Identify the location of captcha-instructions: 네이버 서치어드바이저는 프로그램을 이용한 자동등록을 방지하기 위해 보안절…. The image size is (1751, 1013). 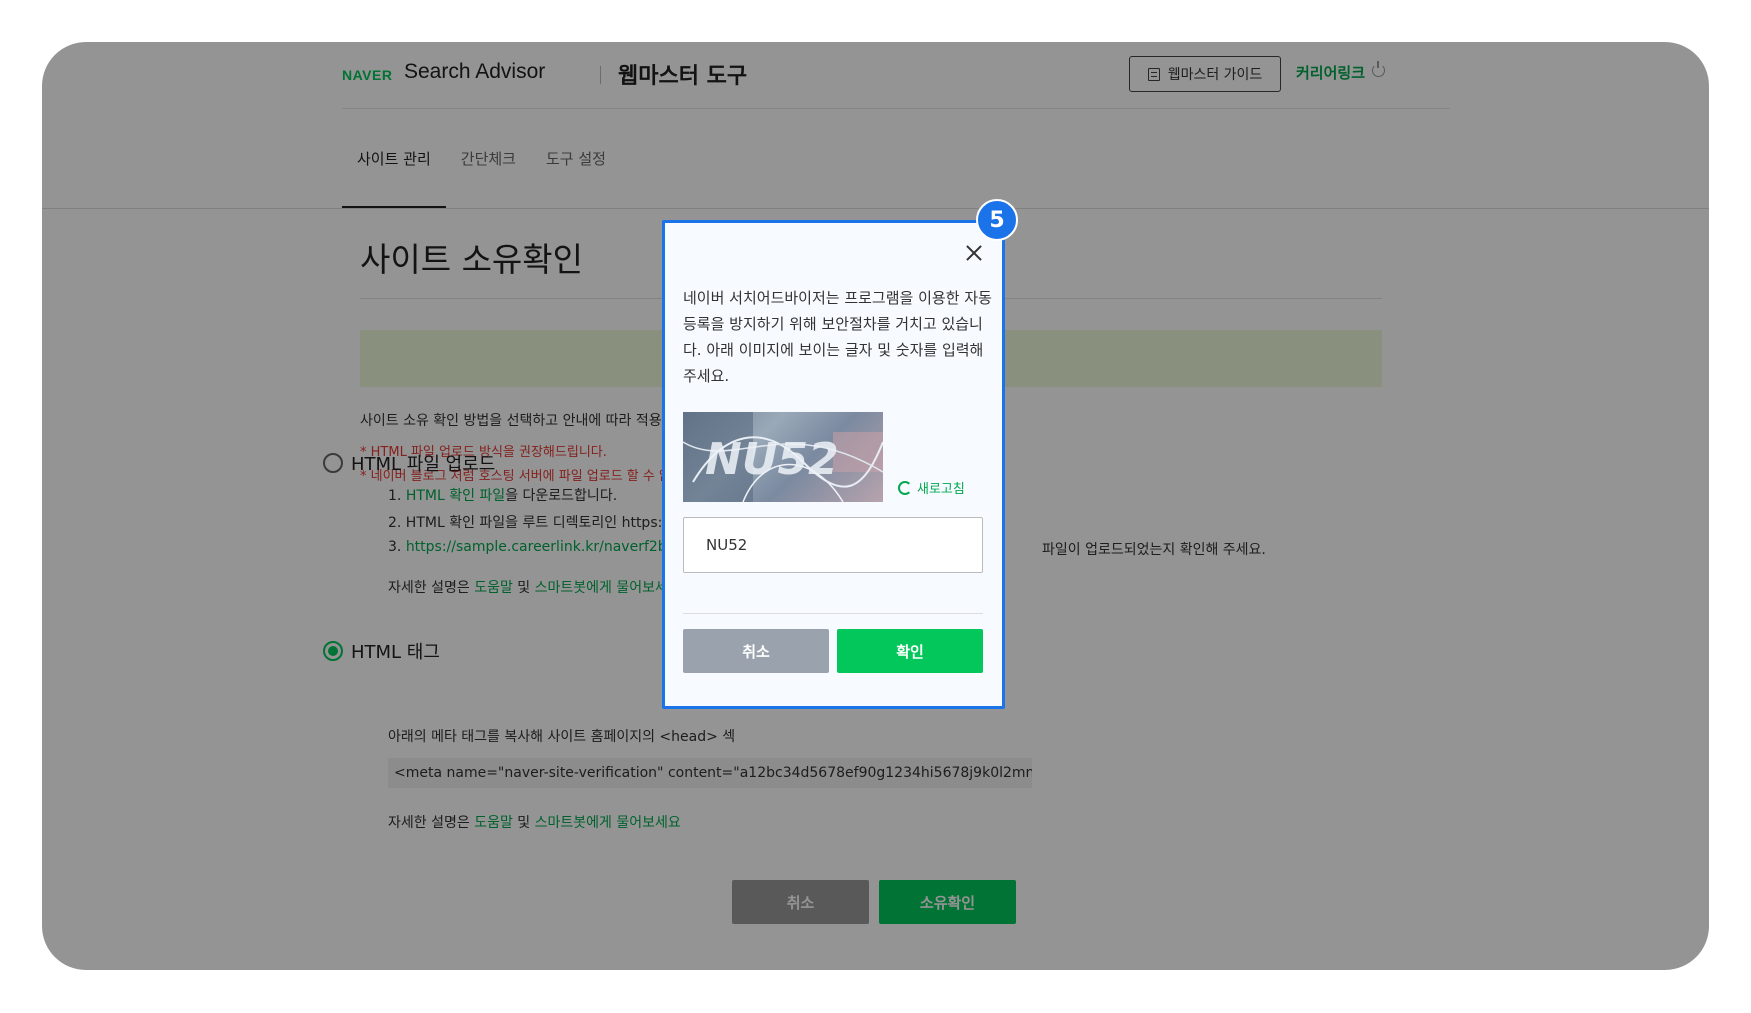
(837, 337).